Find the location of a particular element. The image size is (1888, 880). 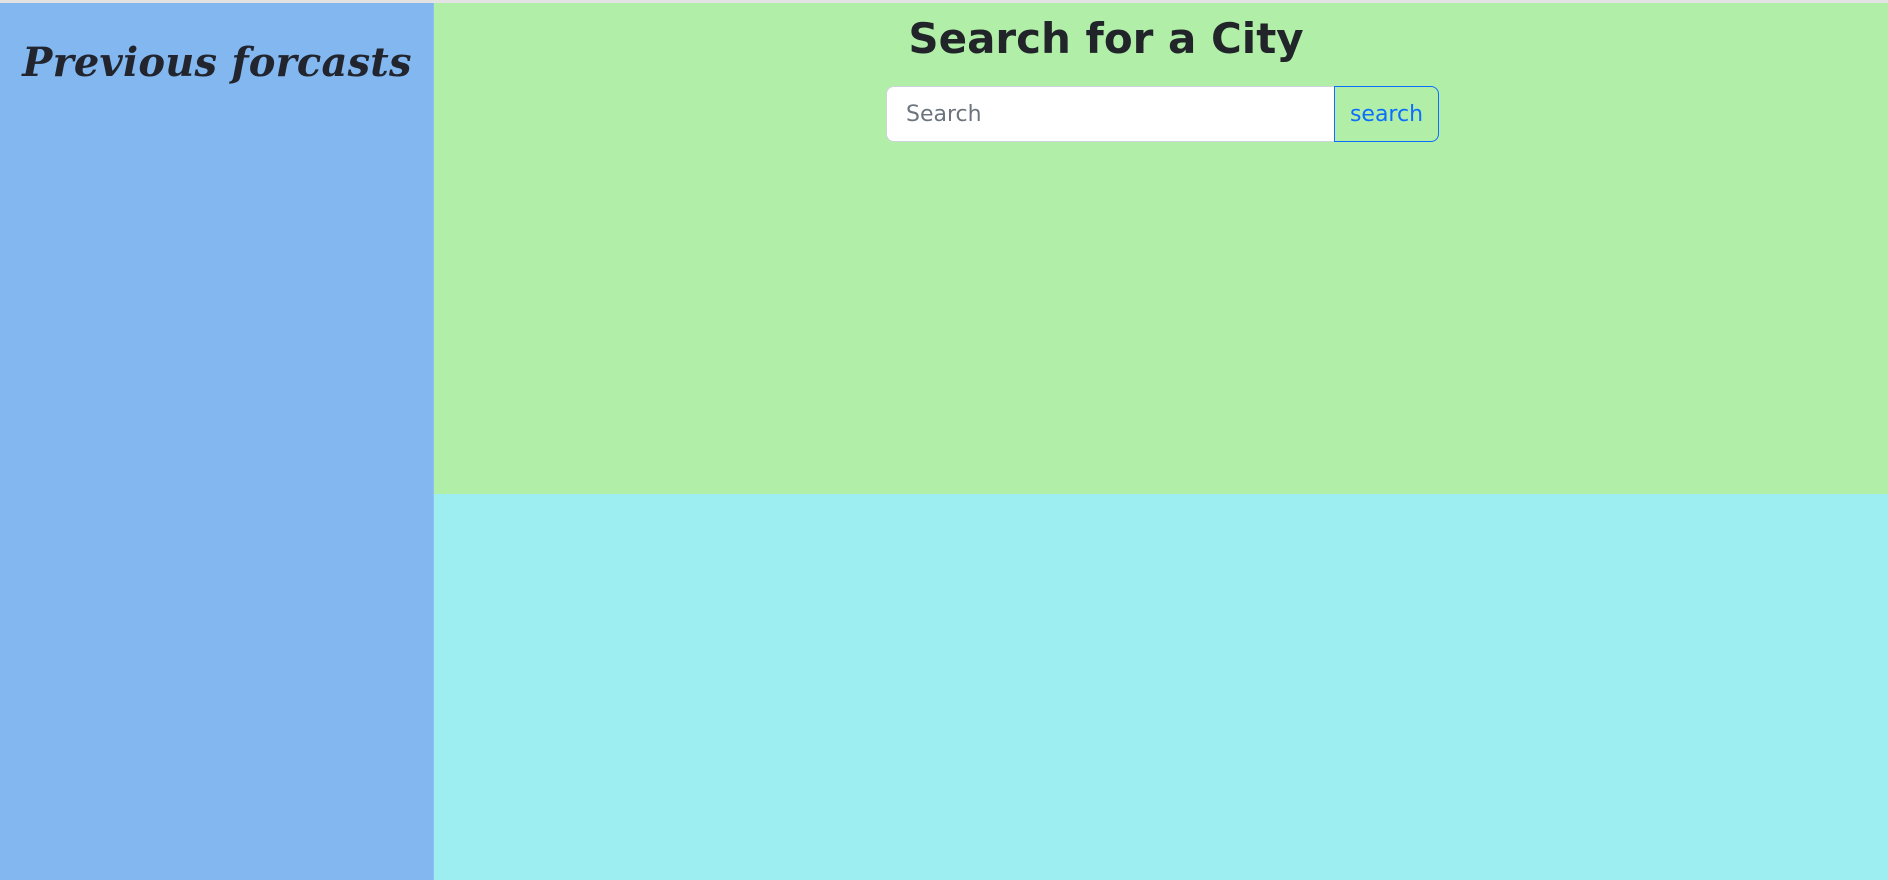

search-input is located at coordinates (1110, 114).